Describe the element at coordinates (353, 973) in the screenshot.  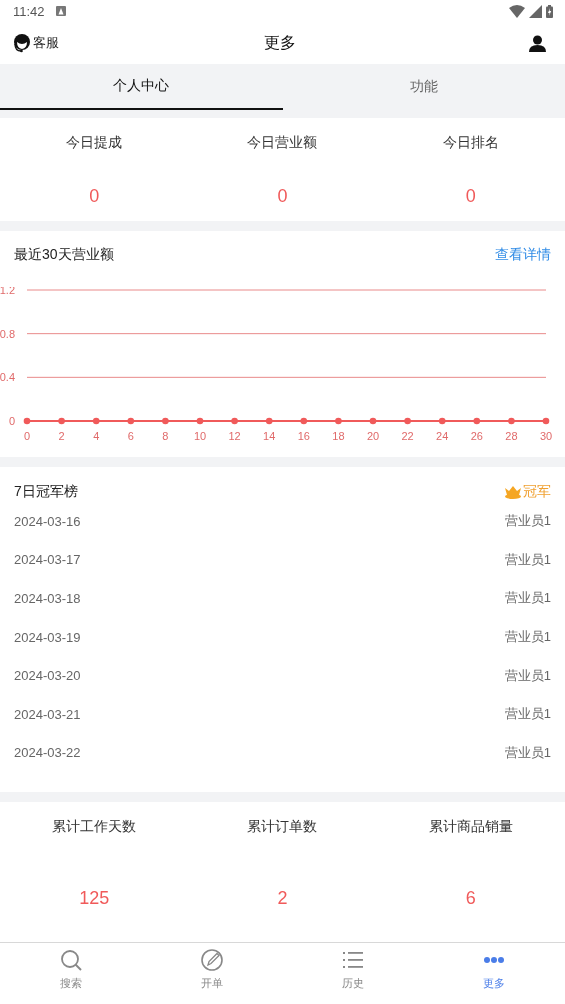
I see `nav-tab: 历史` at that location.